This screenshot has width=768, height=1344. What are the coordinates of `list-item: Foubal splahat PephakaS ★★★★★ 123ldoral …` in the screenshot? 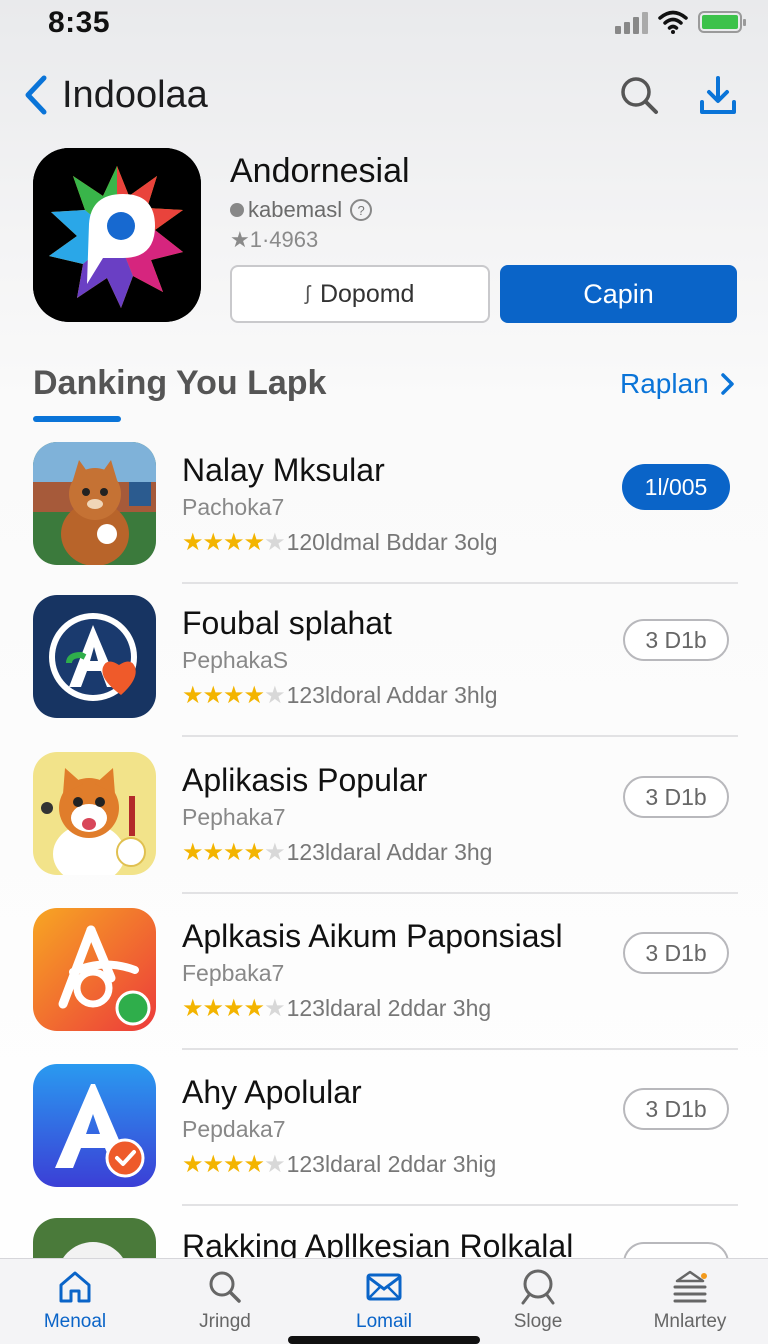 It's located at (384, 673).